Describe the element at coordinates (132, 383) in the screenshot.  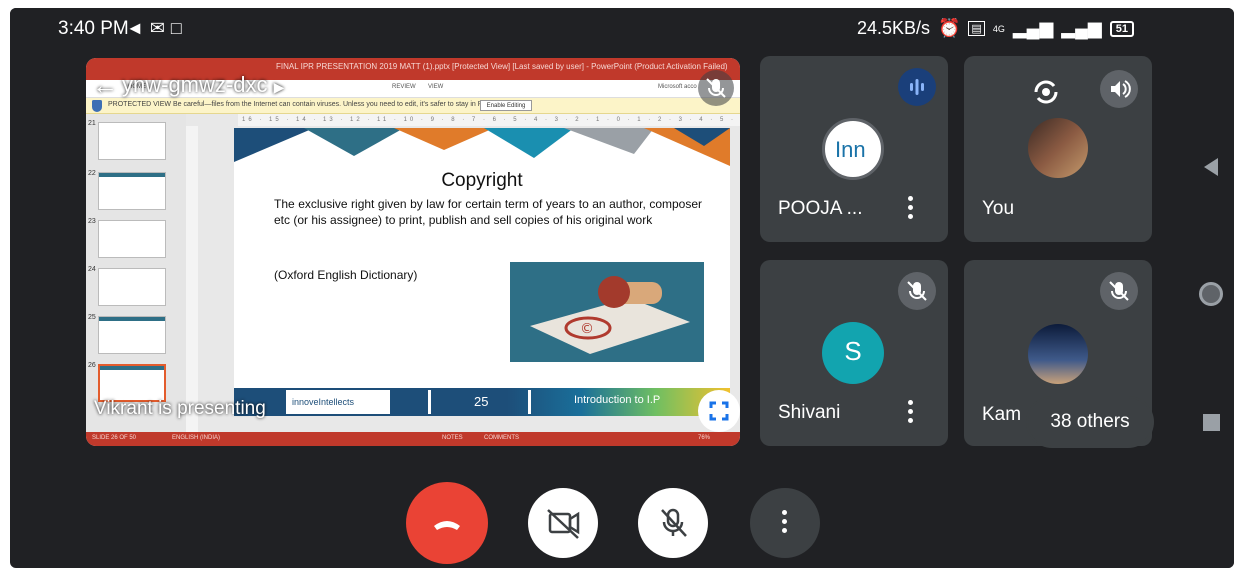
I see `slide-thumbnail-active` at that location.